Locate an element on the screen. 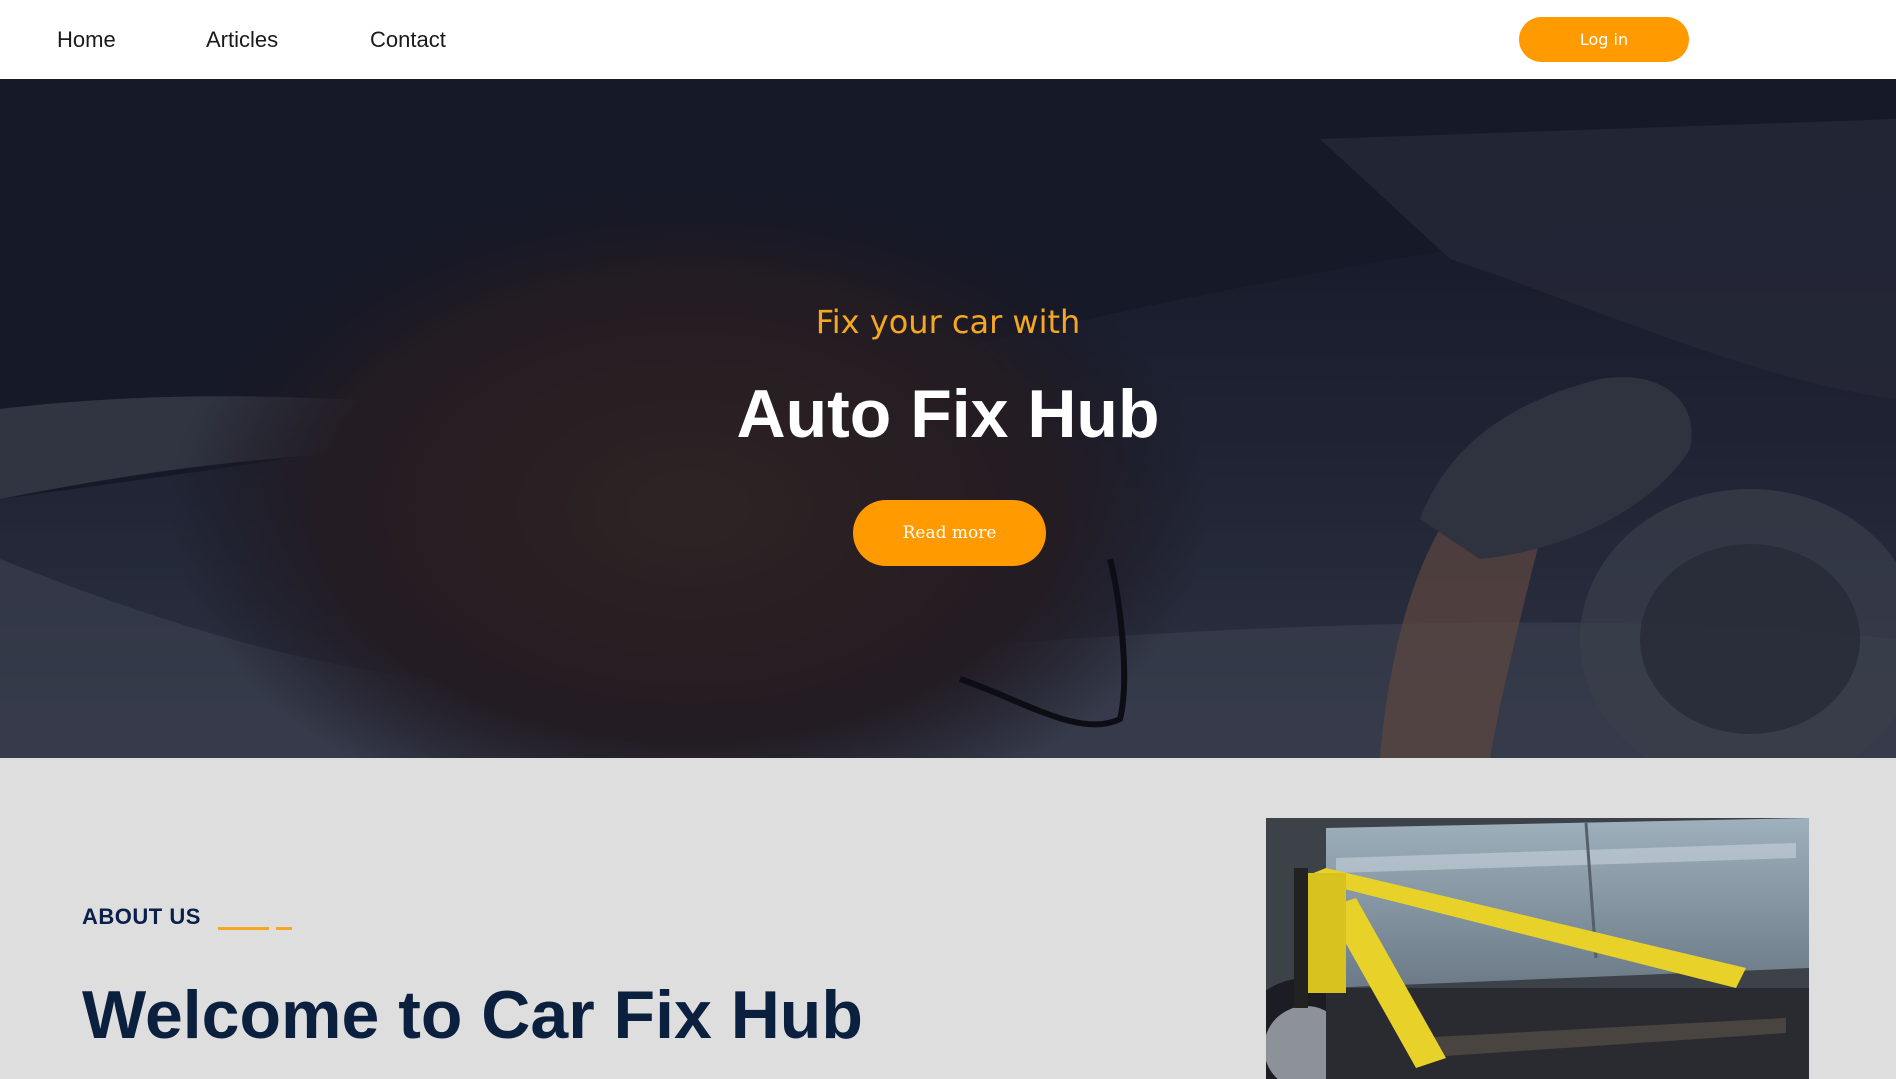 This screenshot has height=1079, width=1896. nav-contact-link: Contact is located at coordinates (408, 40).